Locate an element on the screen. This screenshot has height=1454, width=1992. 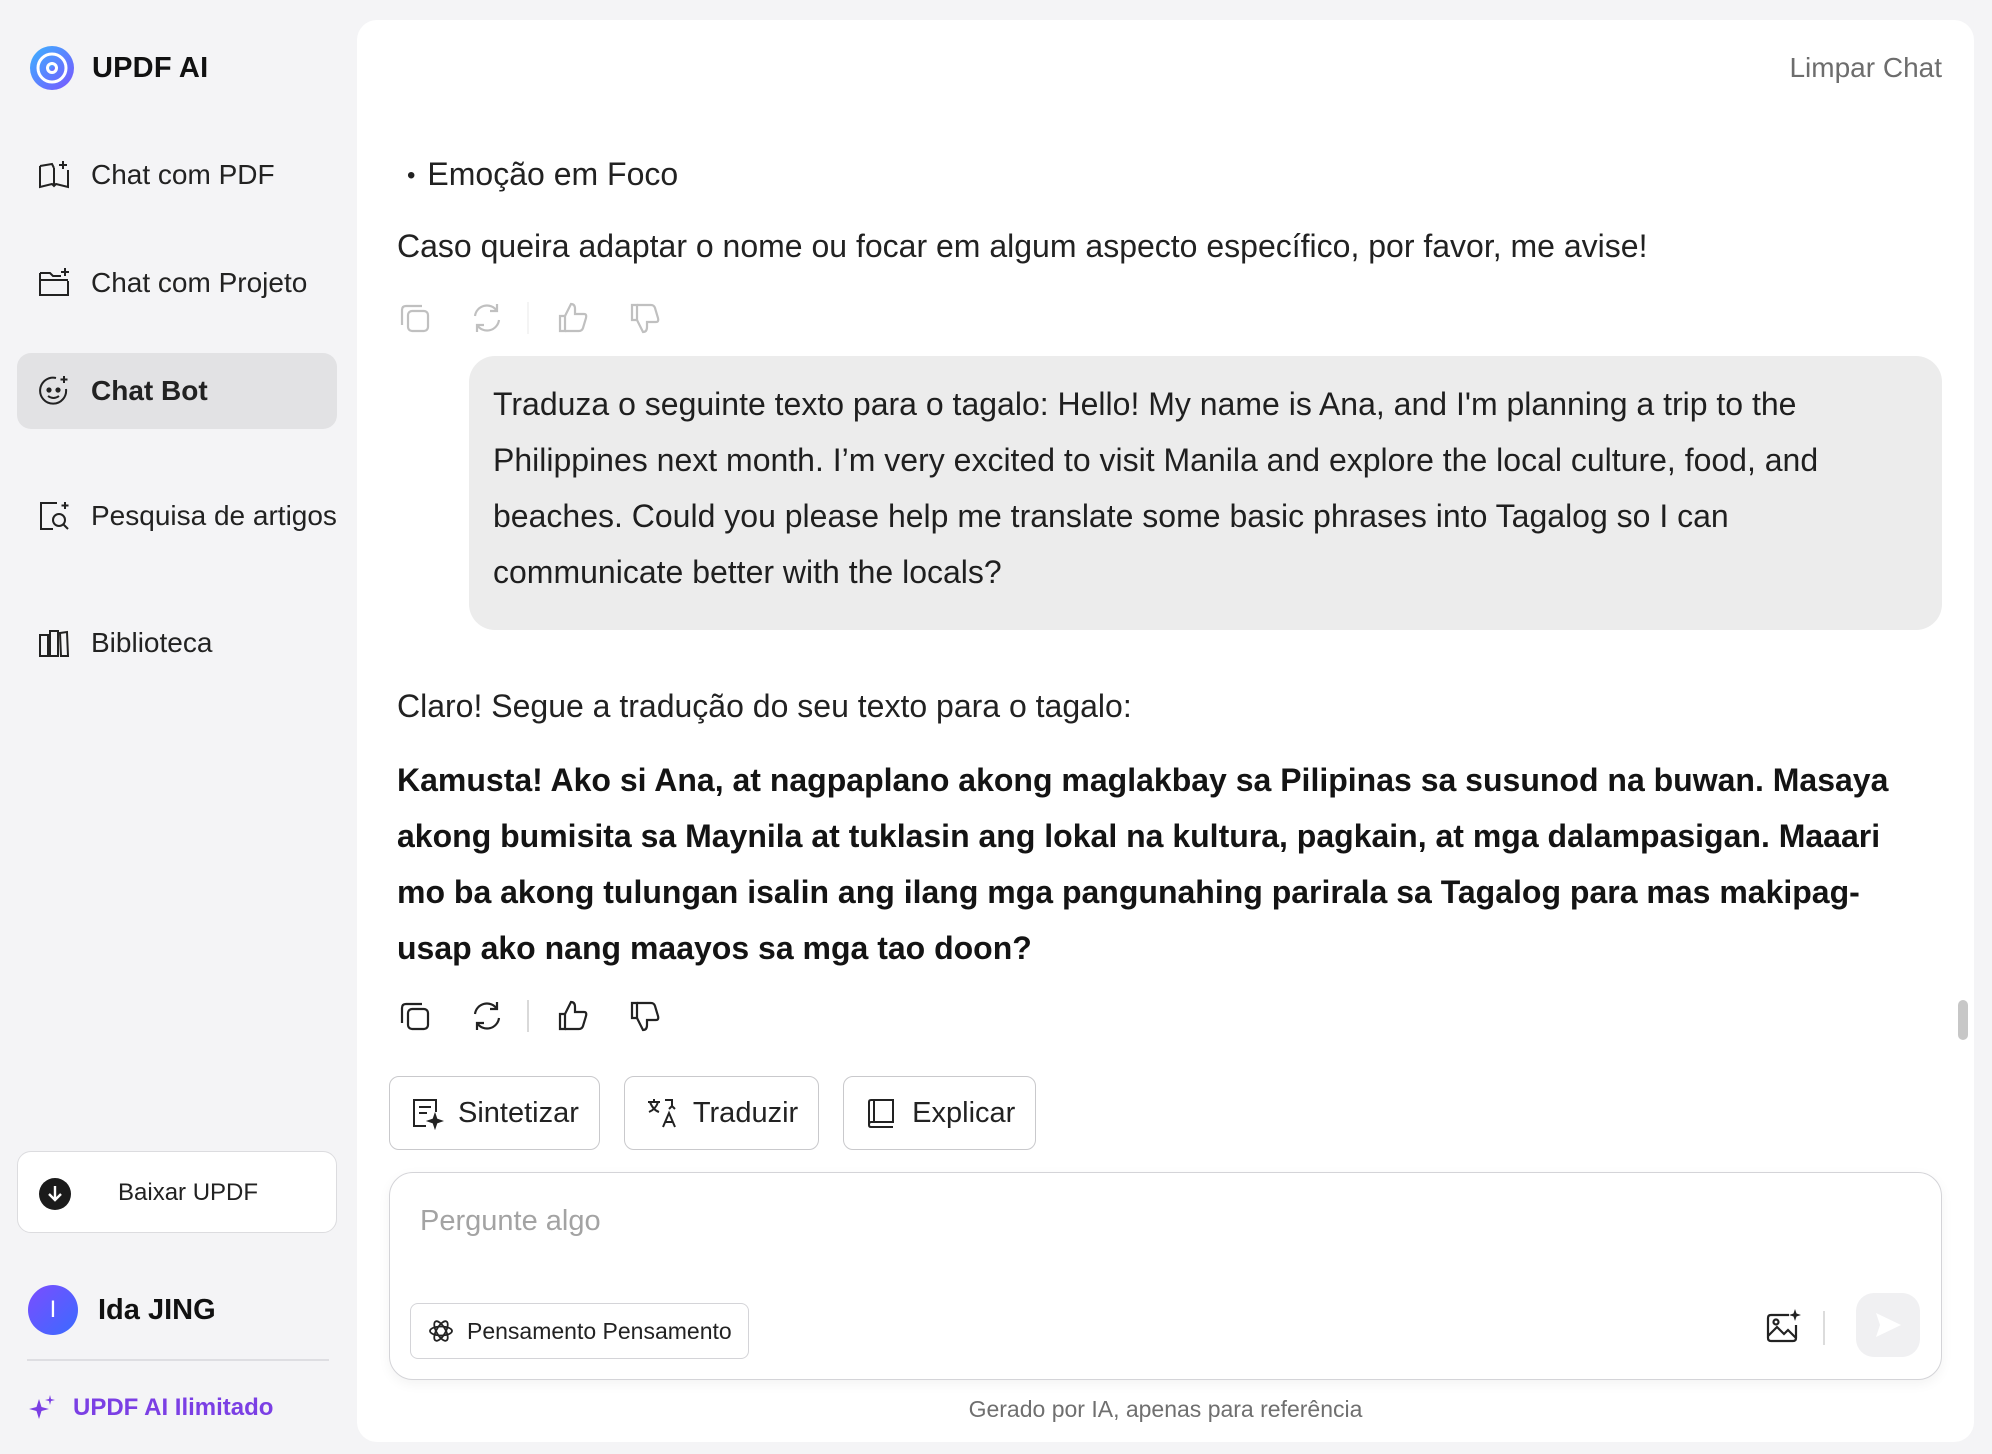
avatar: I is located at coordinates (53, 1310).